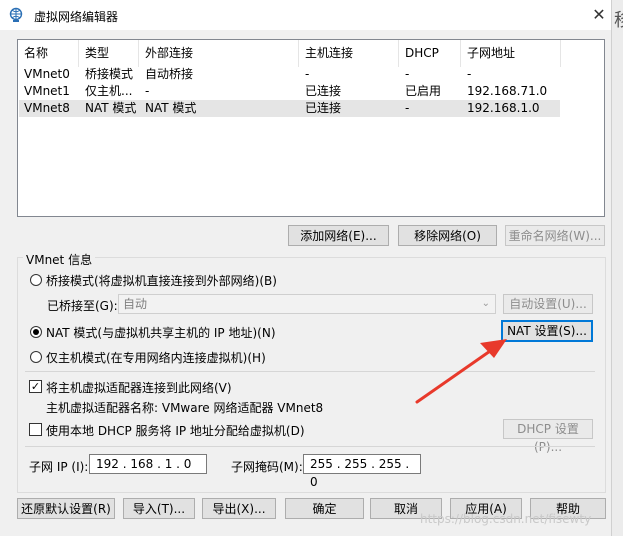  Describe the element at coordinates (307, 74) in the screenshot. I see `cell-host: -` at that location.